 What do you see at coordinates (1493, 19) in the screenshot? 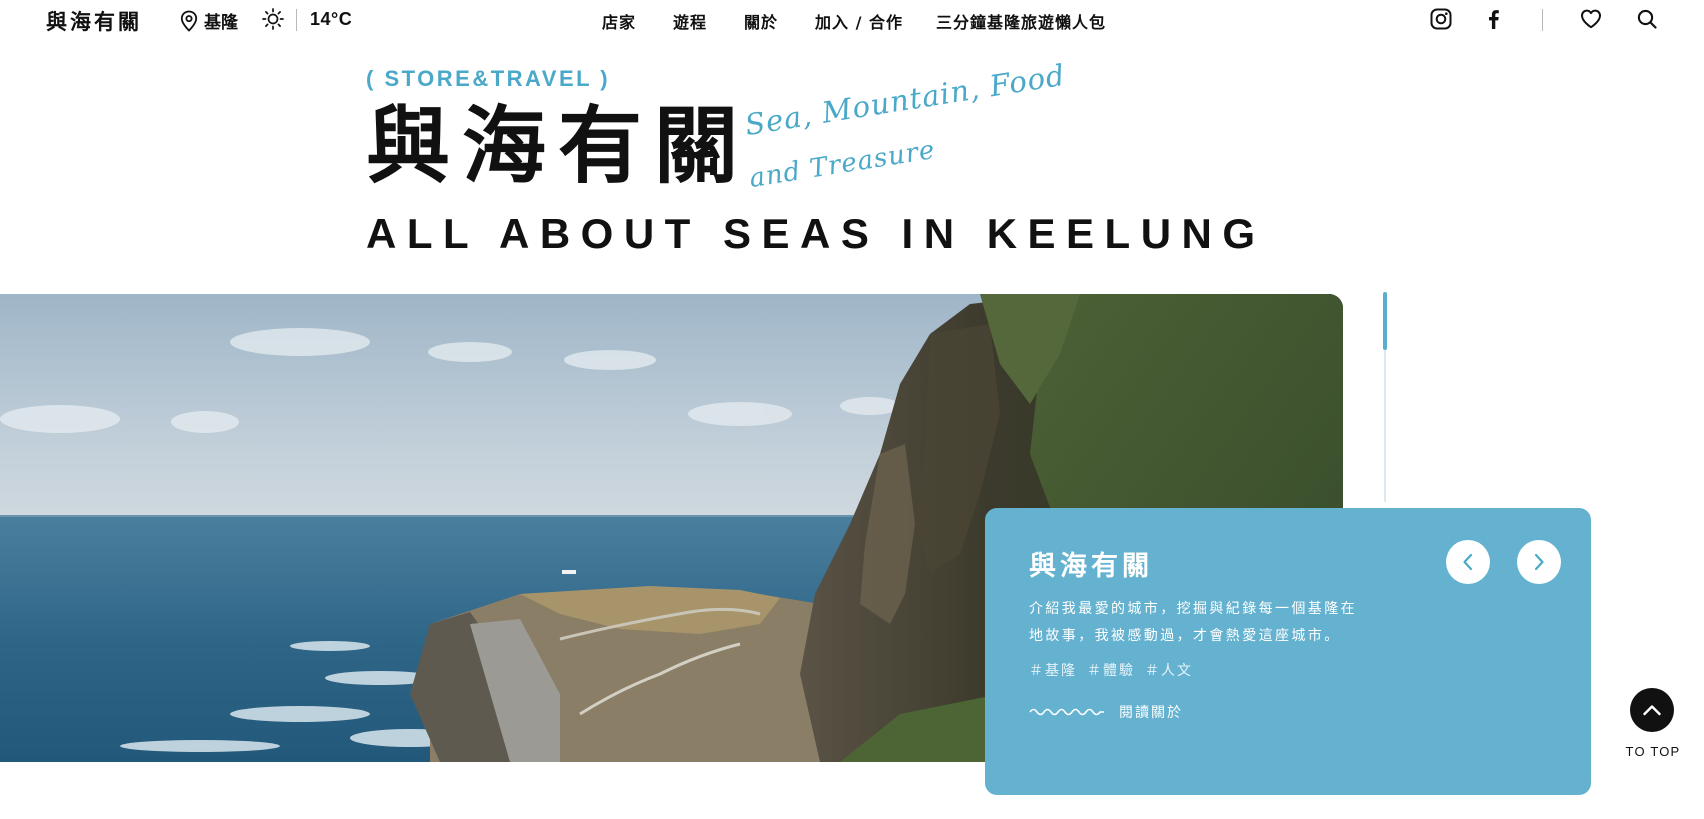
I see `facebook-icon` at bounding box center [1493, 19].